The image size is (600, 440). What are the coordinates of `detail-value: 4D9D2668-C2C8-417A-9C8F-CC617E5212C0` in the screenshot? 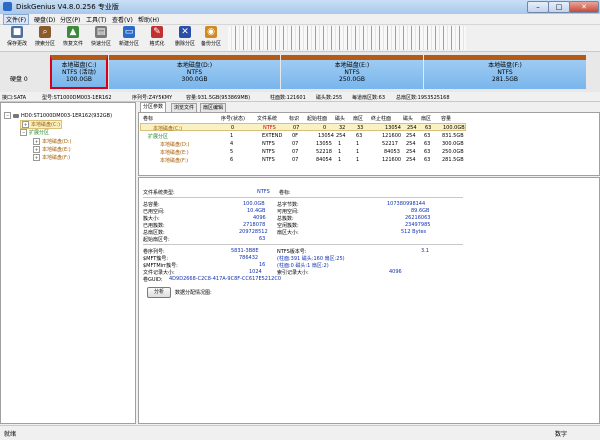 It's located at (225, 279).